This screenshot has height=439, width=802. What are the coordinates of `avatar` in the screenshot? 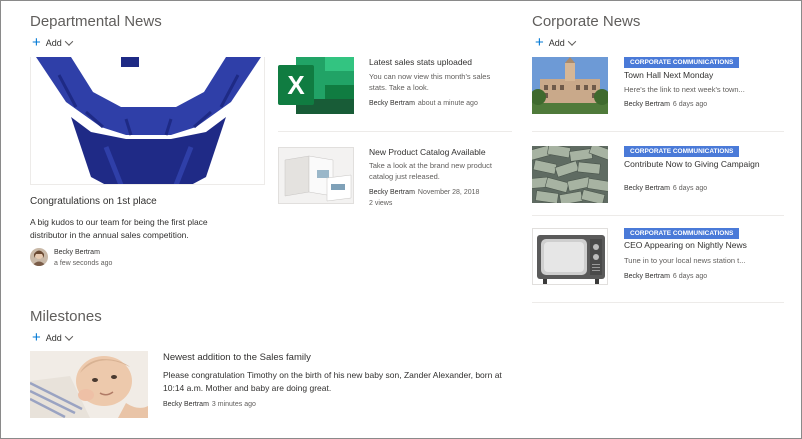 It's located at (39, 257).